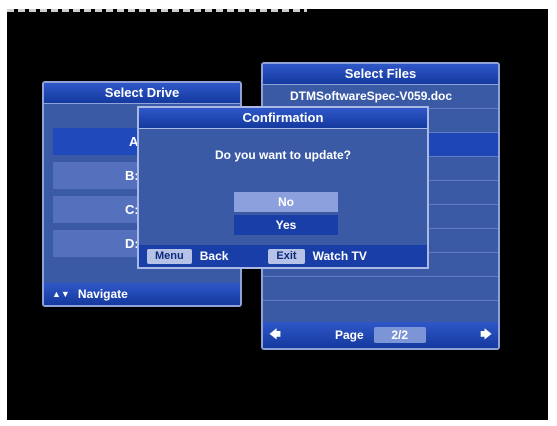 This screenshot has height=426, width=557. What do you see at coordinates (283, 118) in the screenshot?
I see `dialog-title: Confirmation` at bounding box center [283, 118].